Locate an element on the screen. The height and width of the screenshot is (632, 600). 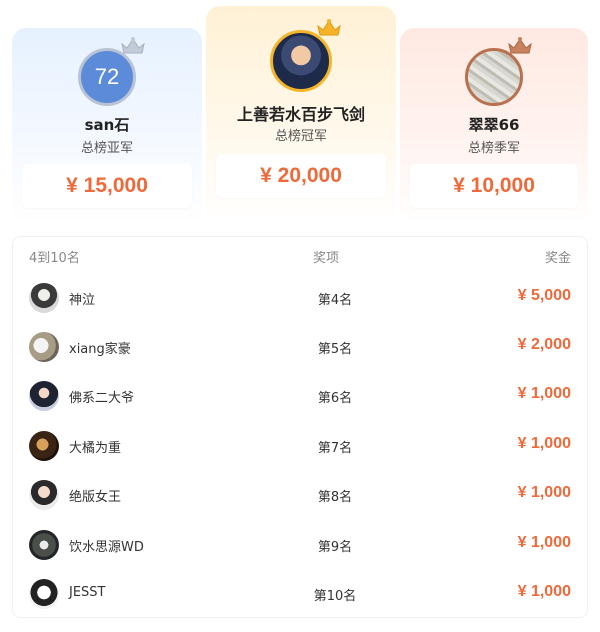
second-place-title: 总榜亚军 is located at coordinates (106, 148).